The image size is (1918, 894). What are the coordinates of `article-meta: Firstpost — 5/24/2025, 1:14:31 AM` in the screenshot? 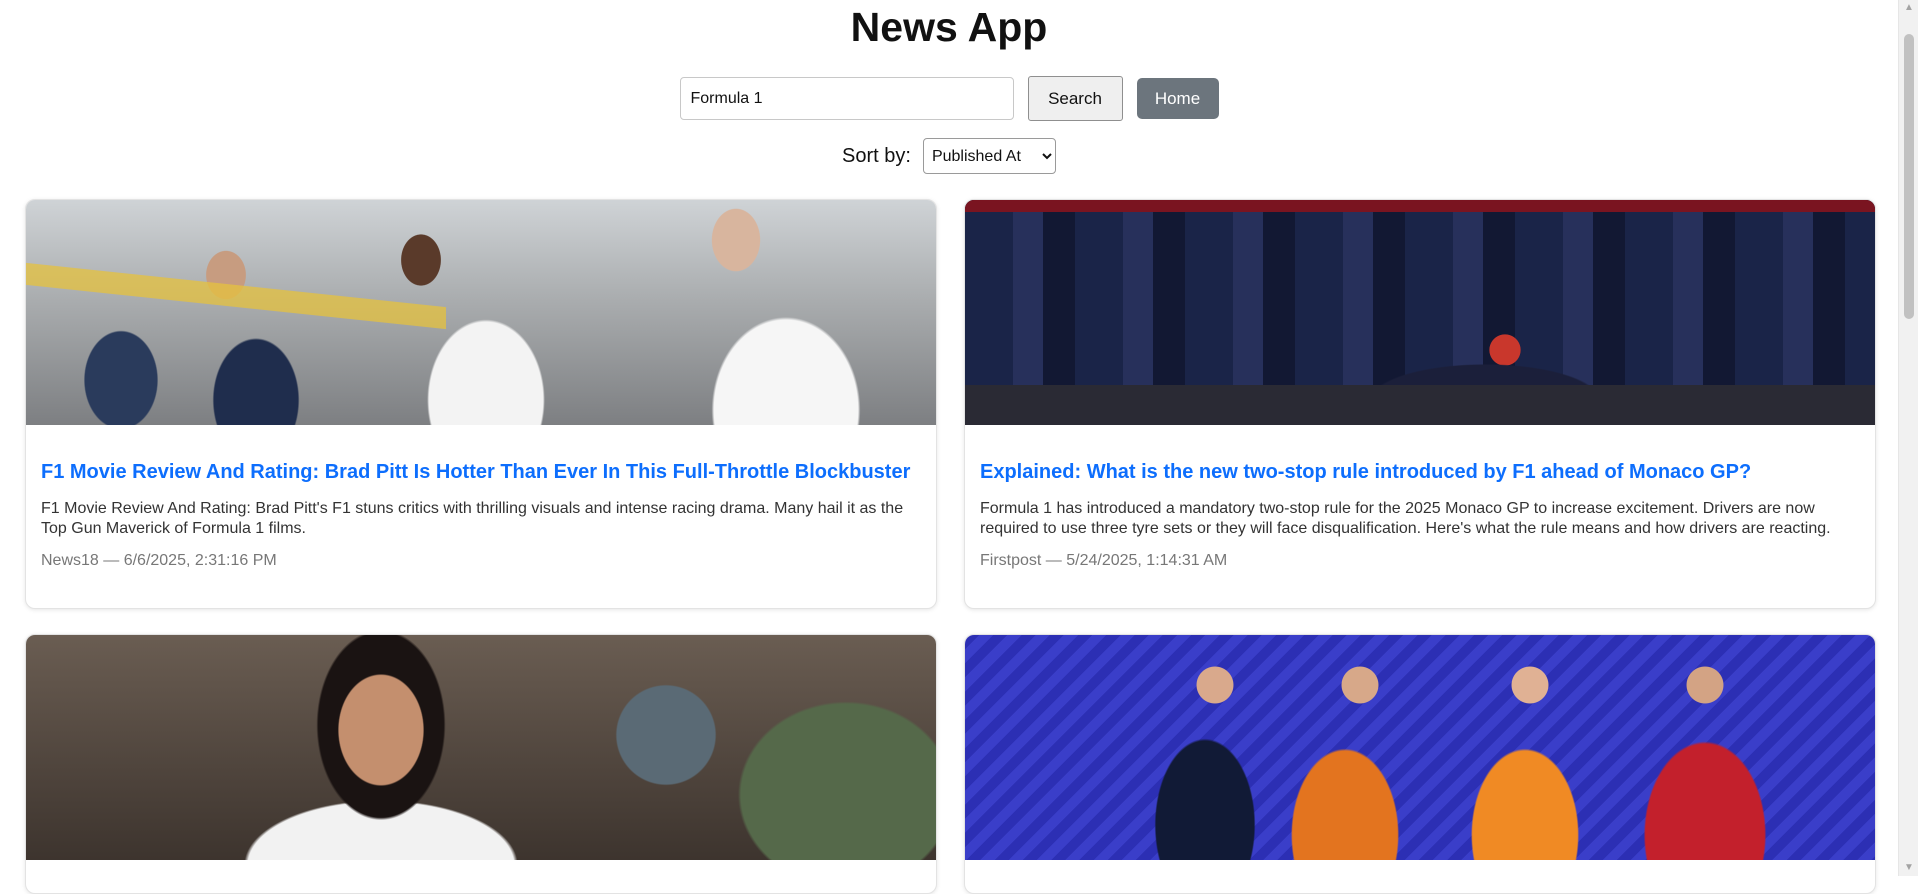 It's located at (1104, 560).